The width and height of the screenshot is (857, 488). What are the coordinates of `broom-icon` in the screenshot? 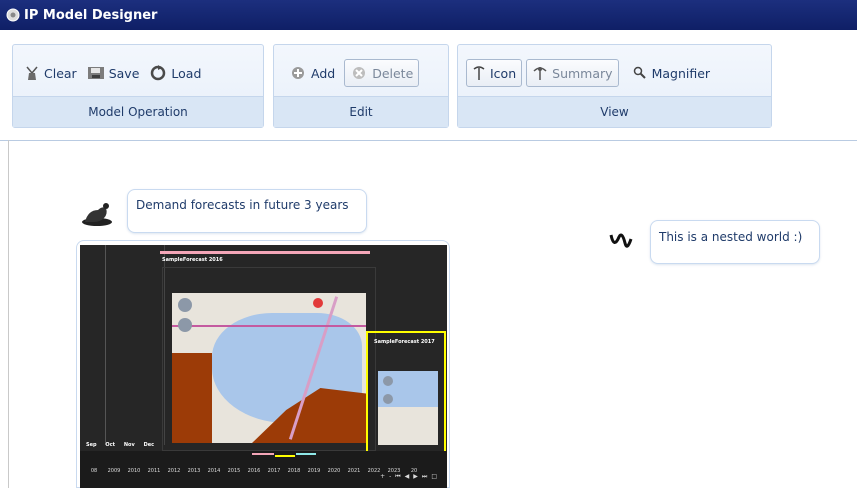 It's located at (32, 73).